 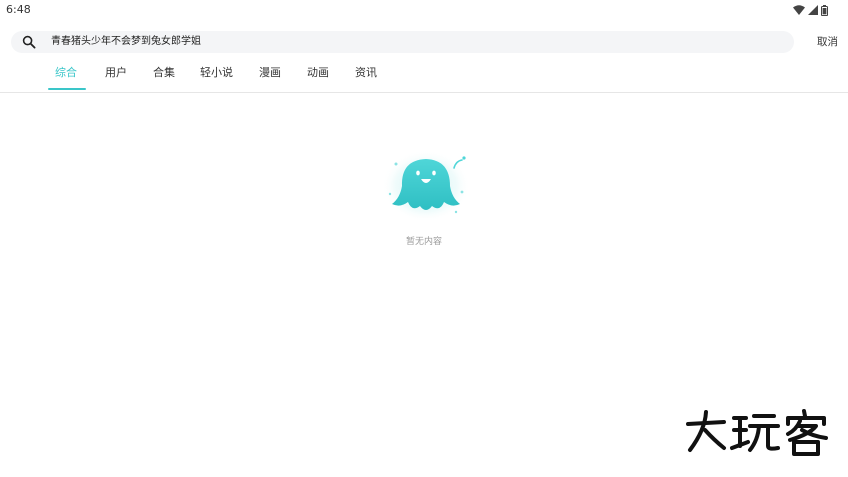 What do you see at coordinates (216, 72) in the screenshot?
I see `tab-light-novels: 轻小说` at bounding box center [216, 72].